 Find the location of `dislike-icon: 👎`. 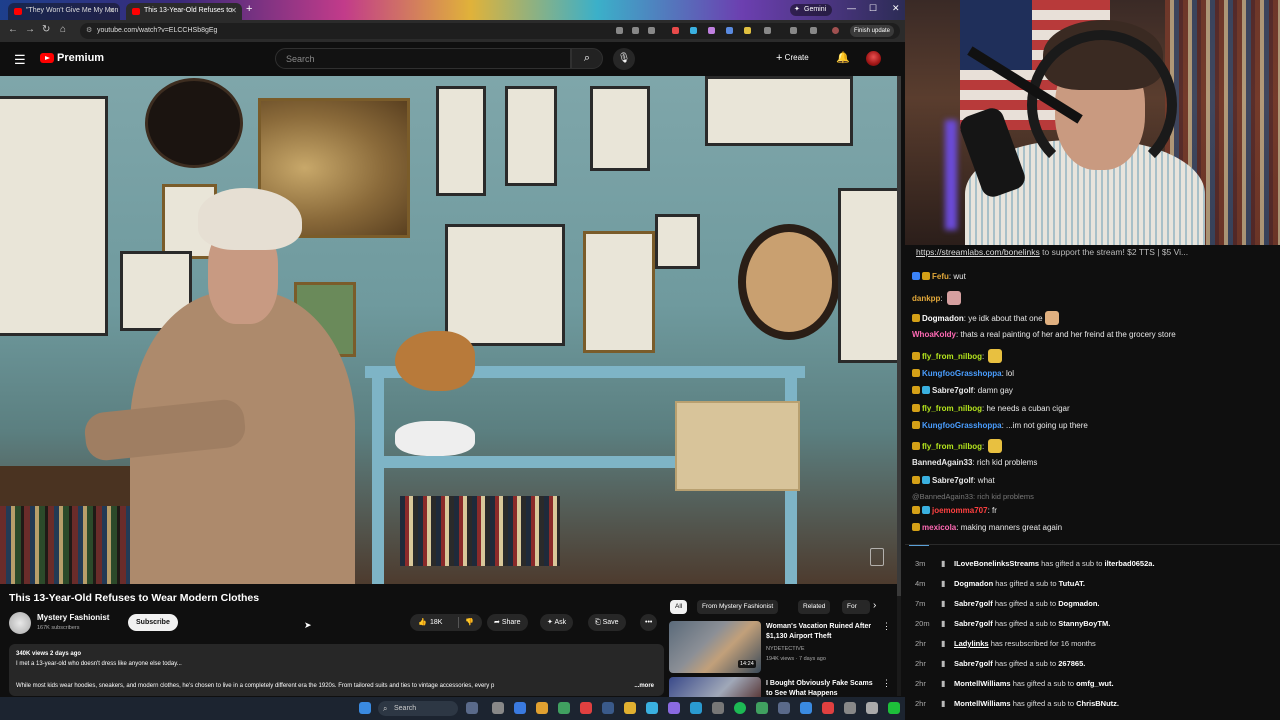

dislike-icon: 👎 is located at coordinates (469, 622).